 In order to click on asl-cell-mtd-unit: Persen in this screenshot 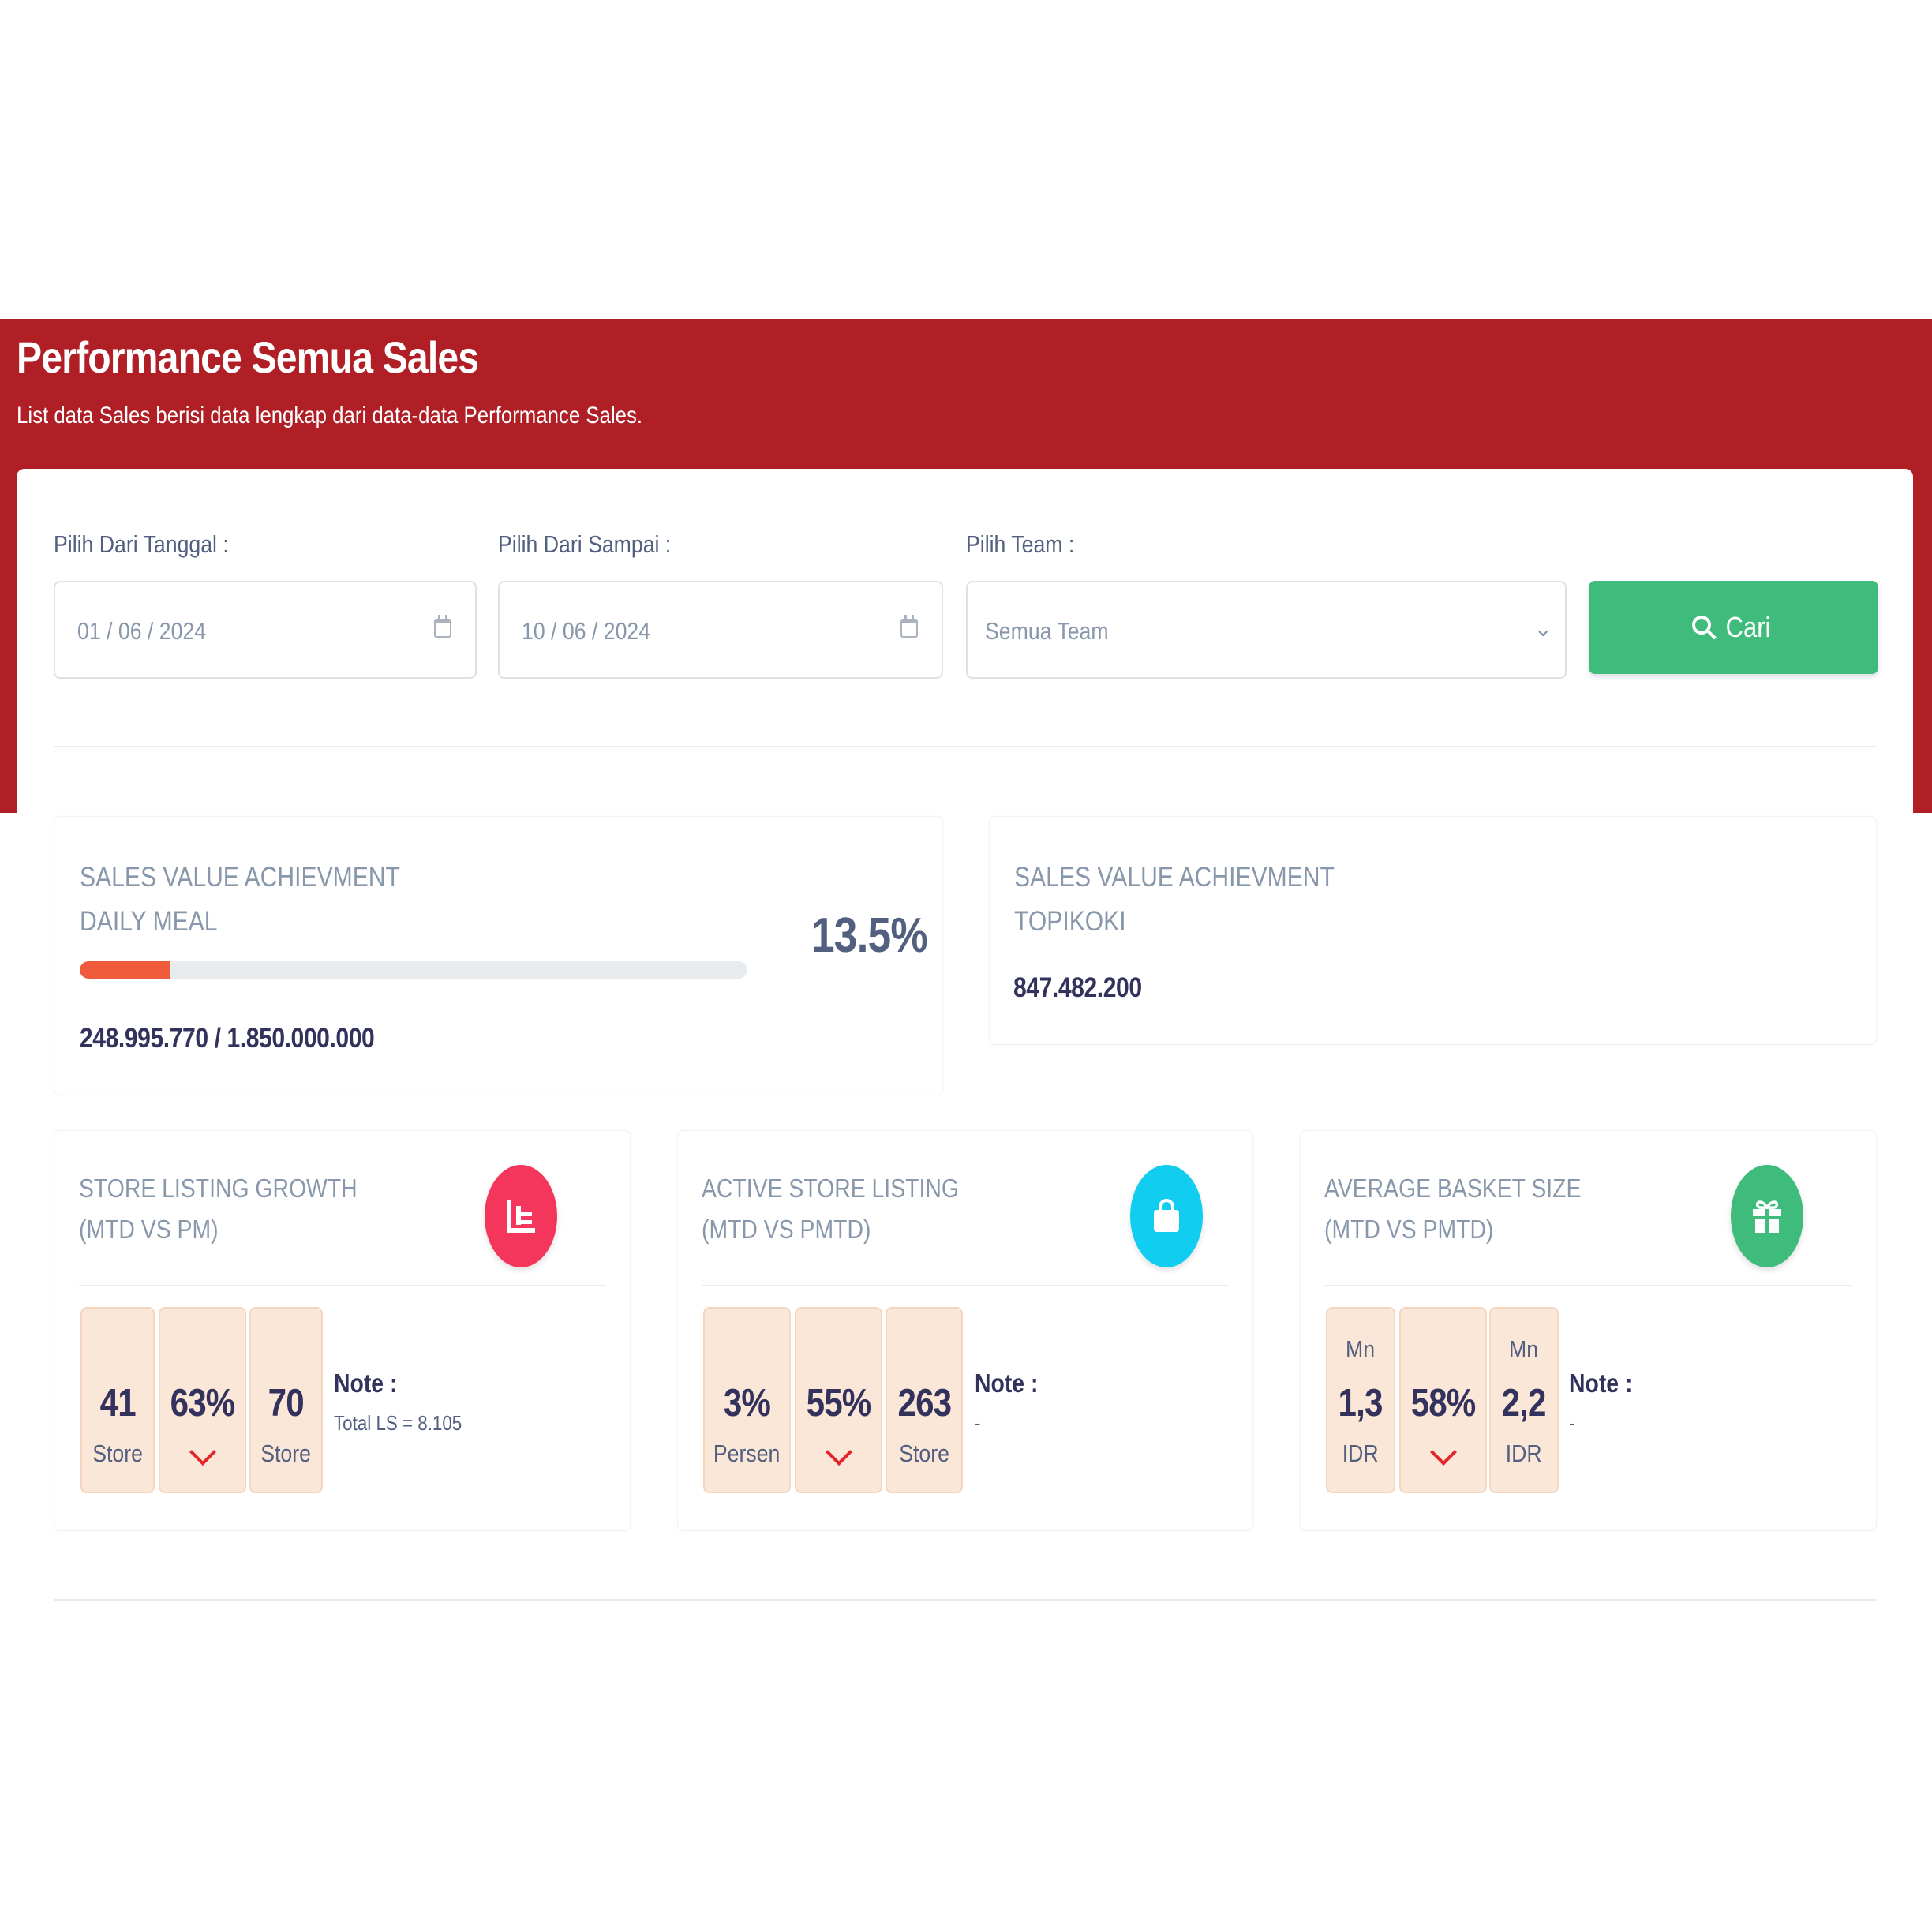, I will do `click(747, 1453)`.